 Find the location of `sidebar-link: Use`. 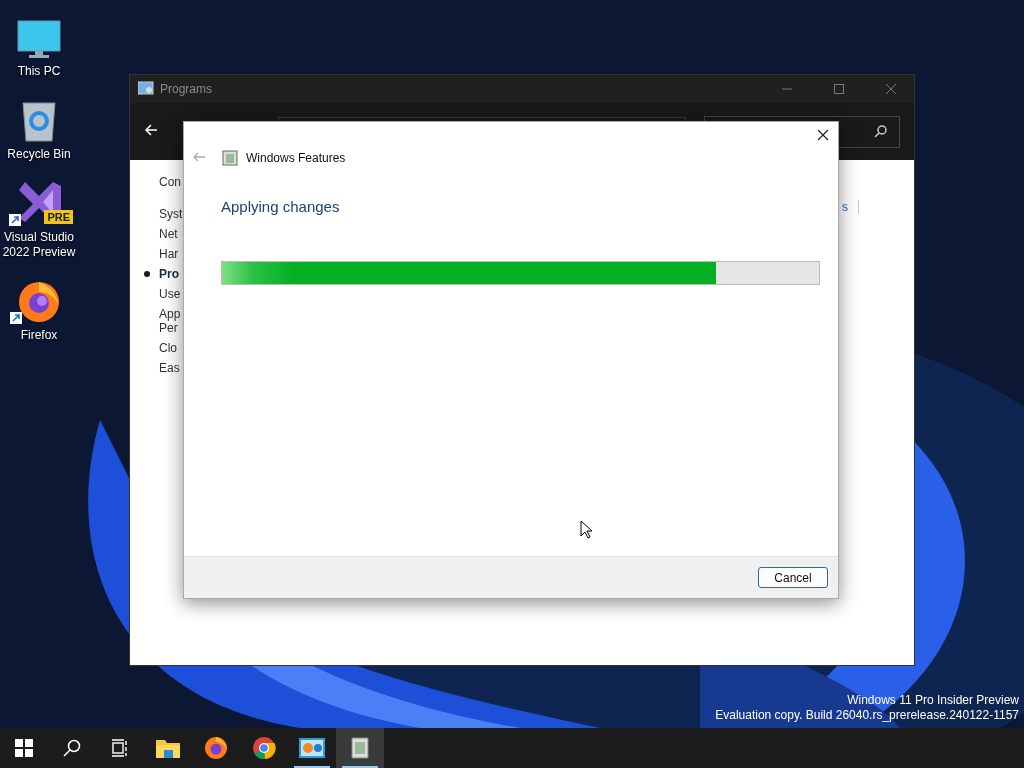

sidebar-link: Use is located at coordinates (170, 294).